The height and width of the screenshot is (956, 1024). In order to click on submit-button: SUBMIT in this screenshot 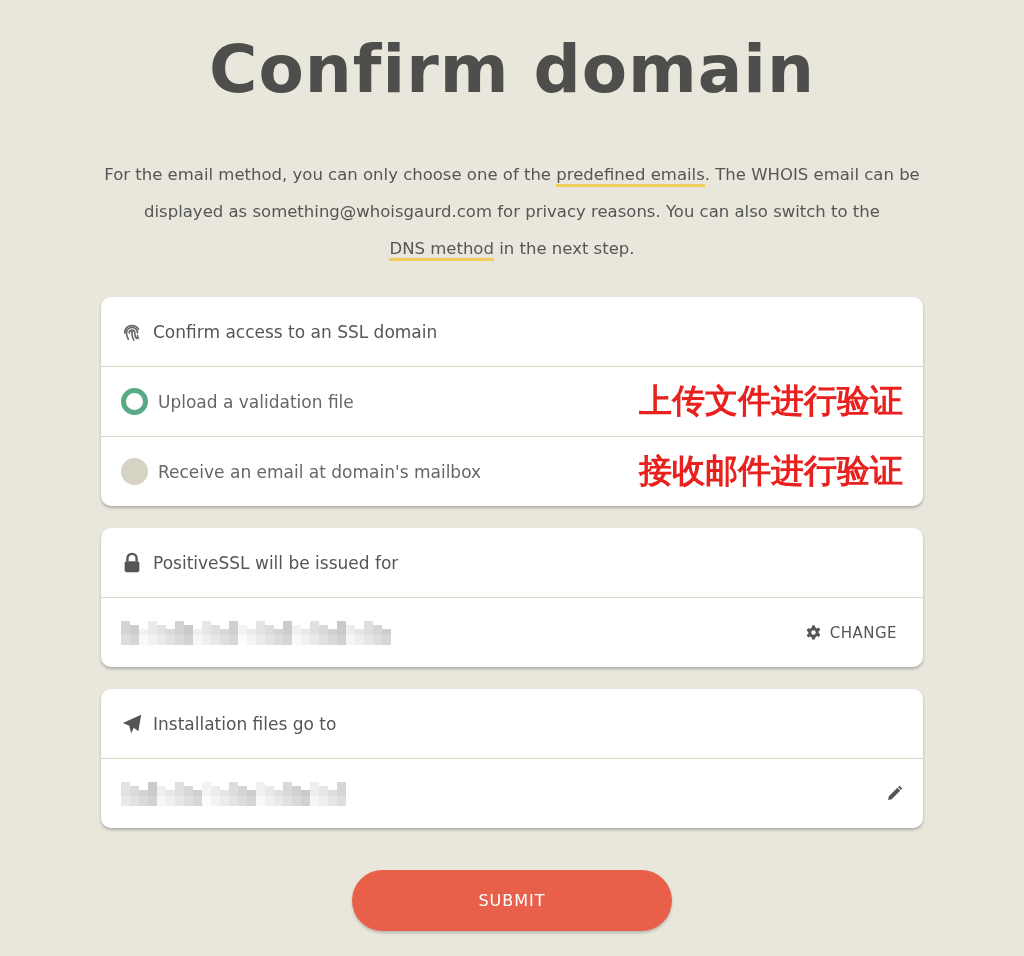, I will do `click(512, 900)`.